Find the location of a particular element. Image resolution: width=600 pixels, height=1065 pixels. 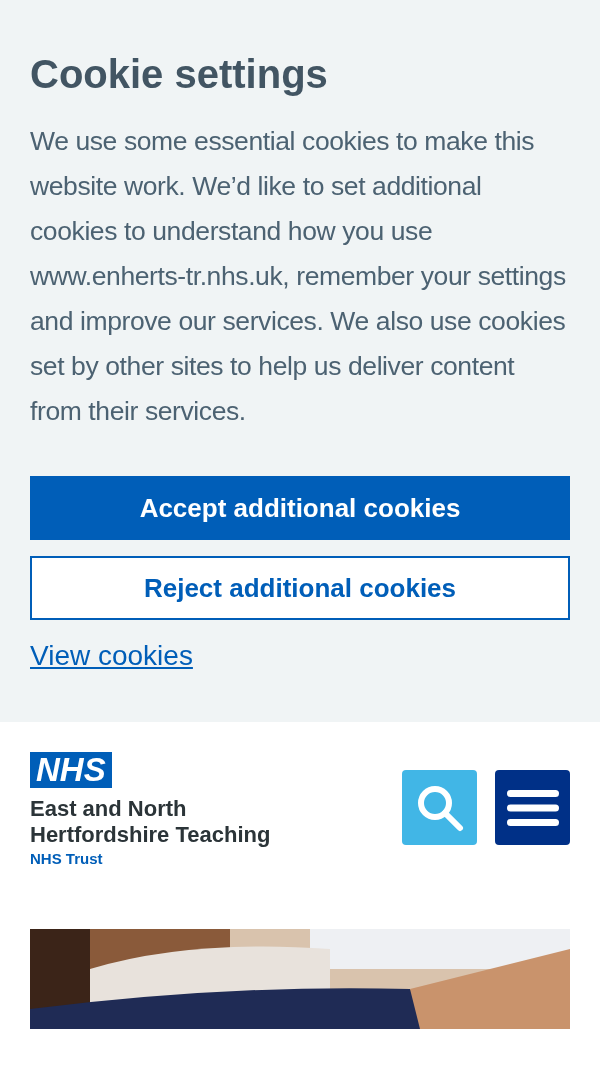

organisation-name: East and North is located at coordinates (108, 809).